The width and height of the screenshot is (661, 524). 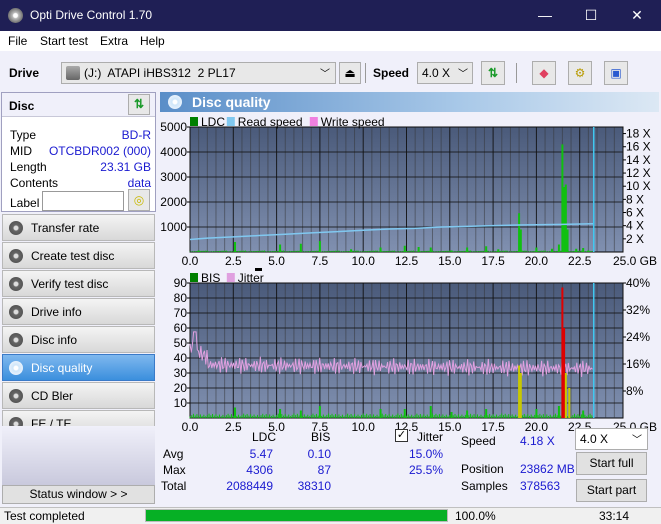 What do you see at coordinates (611, 439) in the screenshot?
I see `test-speed-select: 4.0 X ﹀` at bounding box center [611, 439].